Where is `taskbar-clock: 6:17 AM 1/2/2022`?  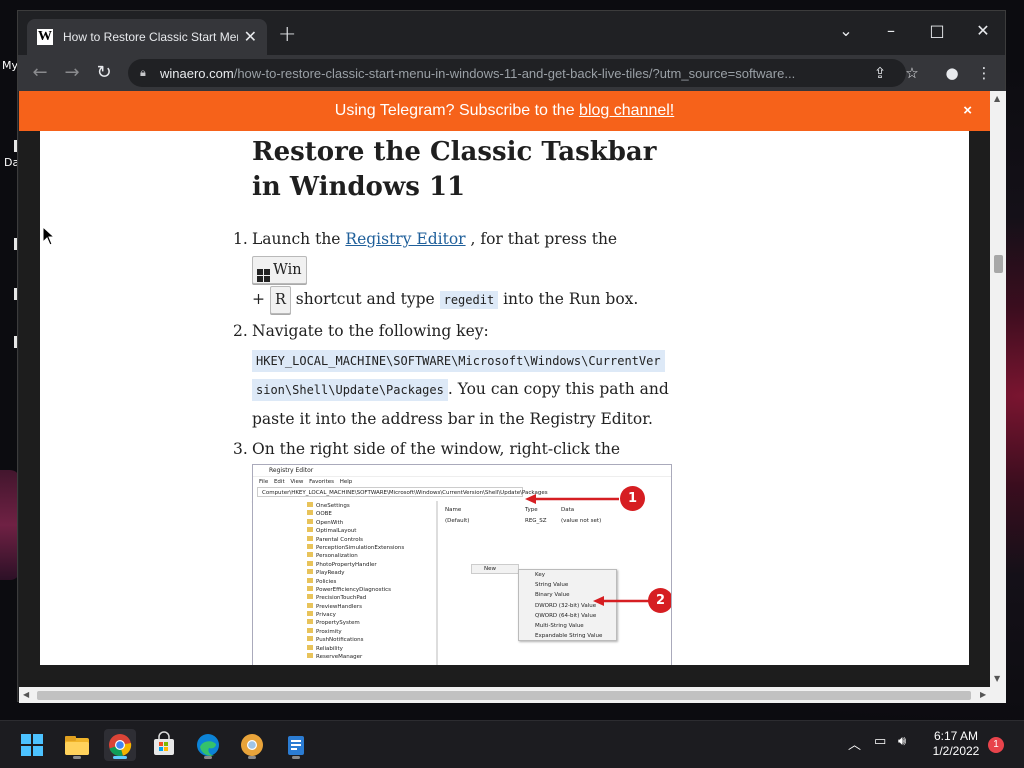 taskbar-clock: 6:17 AM 1/2/2022 is located at coordinates (956, 744).